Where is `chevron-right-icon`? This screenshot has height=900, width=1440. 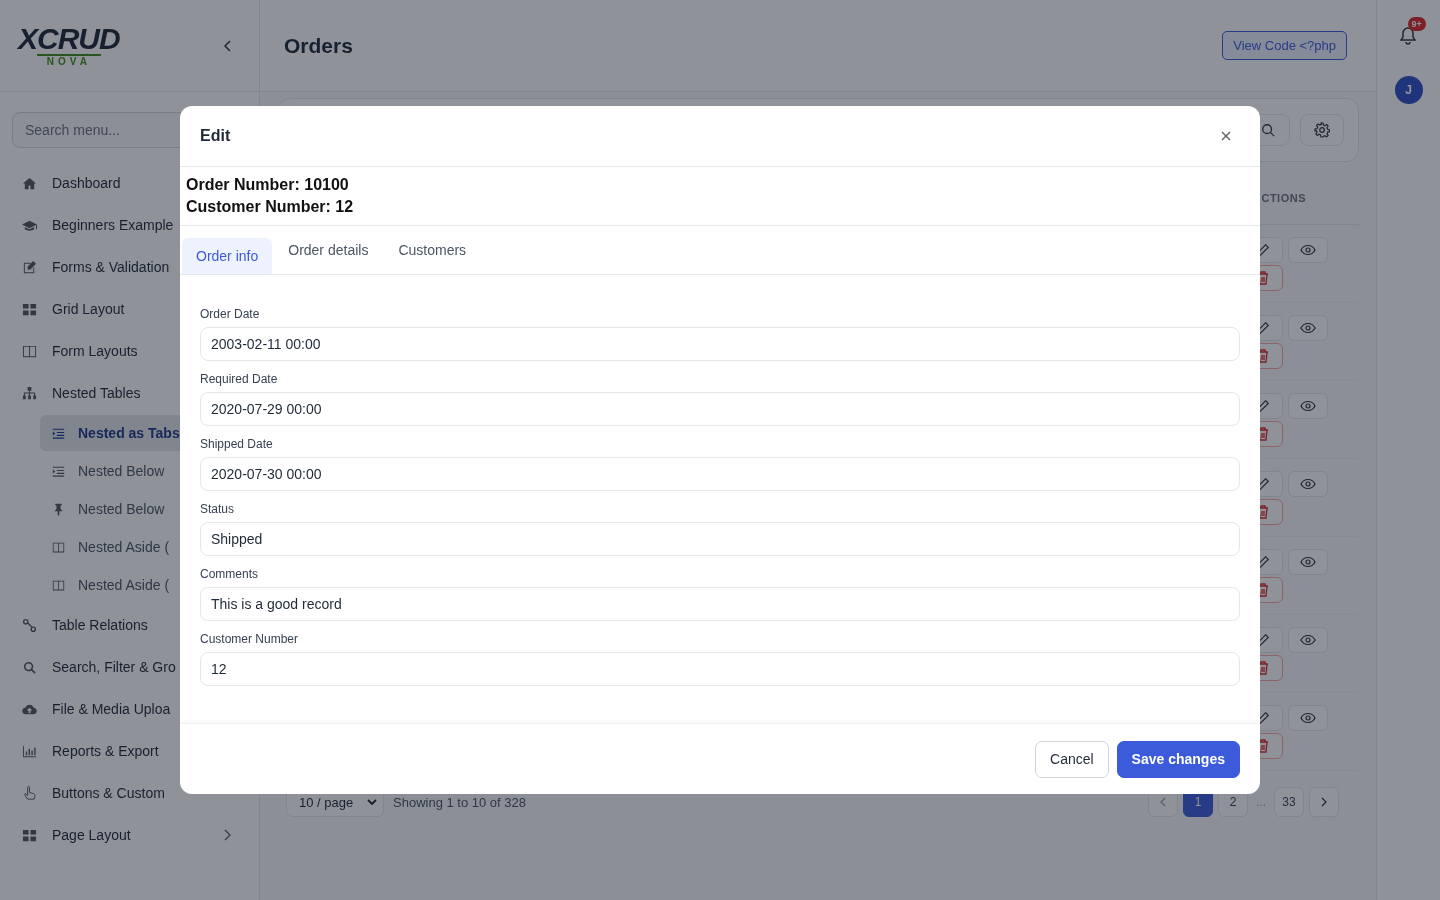
chevron-right-icon is located at coordinates (1324, 802).